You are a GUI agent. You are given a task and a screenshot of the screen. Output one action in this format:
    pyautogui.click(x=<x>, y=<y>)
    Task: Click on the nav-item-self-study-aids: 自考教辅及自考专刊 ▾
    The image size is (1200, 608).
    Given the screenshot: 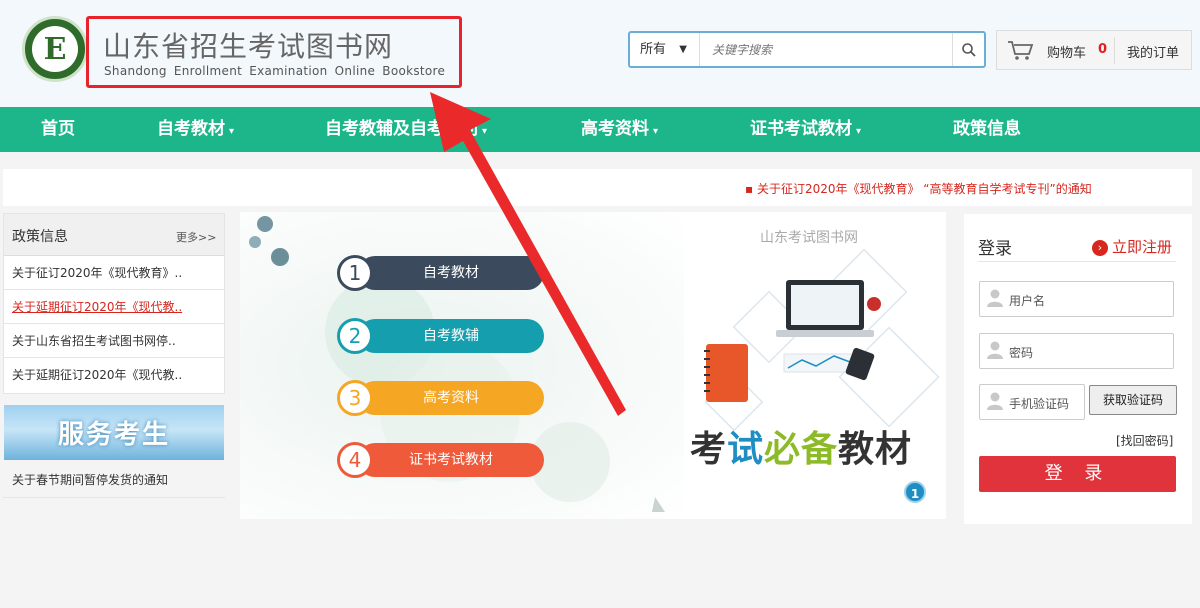 What is the action you would take?
    pyautogui.click(x=406, y=129)
    